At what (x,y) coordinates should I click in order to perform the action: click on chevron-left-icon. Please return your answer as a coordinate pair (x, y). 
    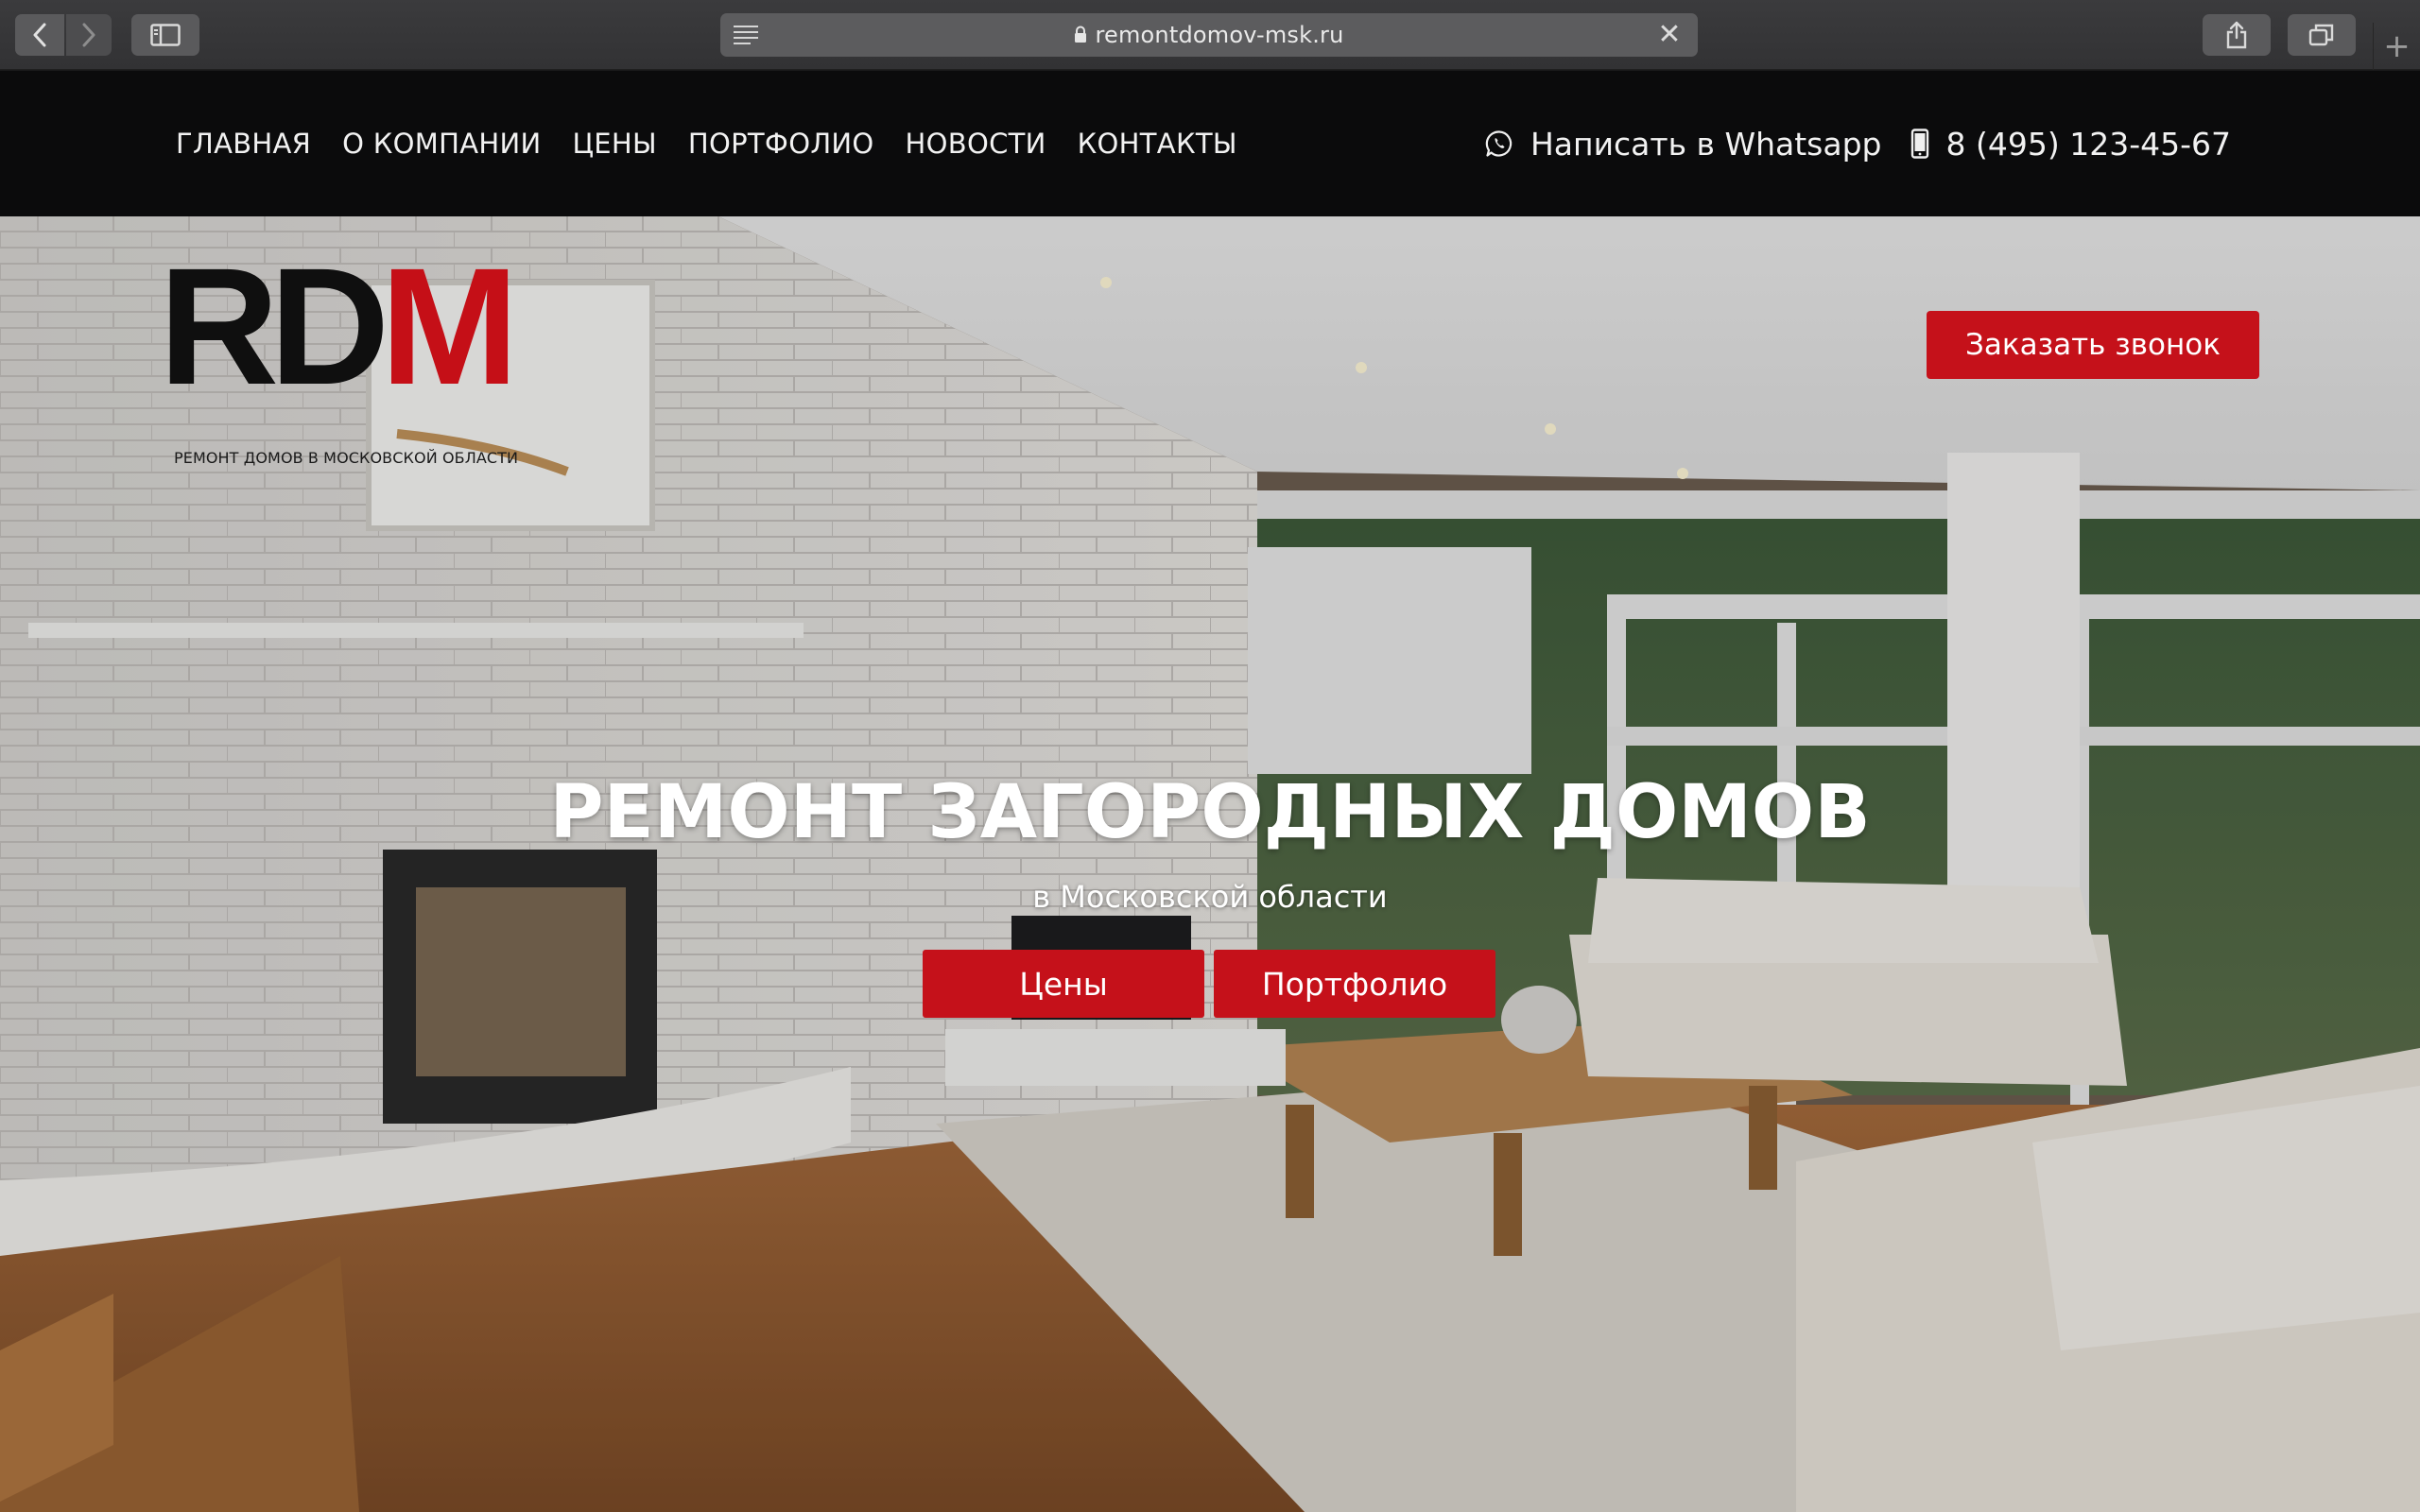
    Looking at the image, I should click on (39, 35).